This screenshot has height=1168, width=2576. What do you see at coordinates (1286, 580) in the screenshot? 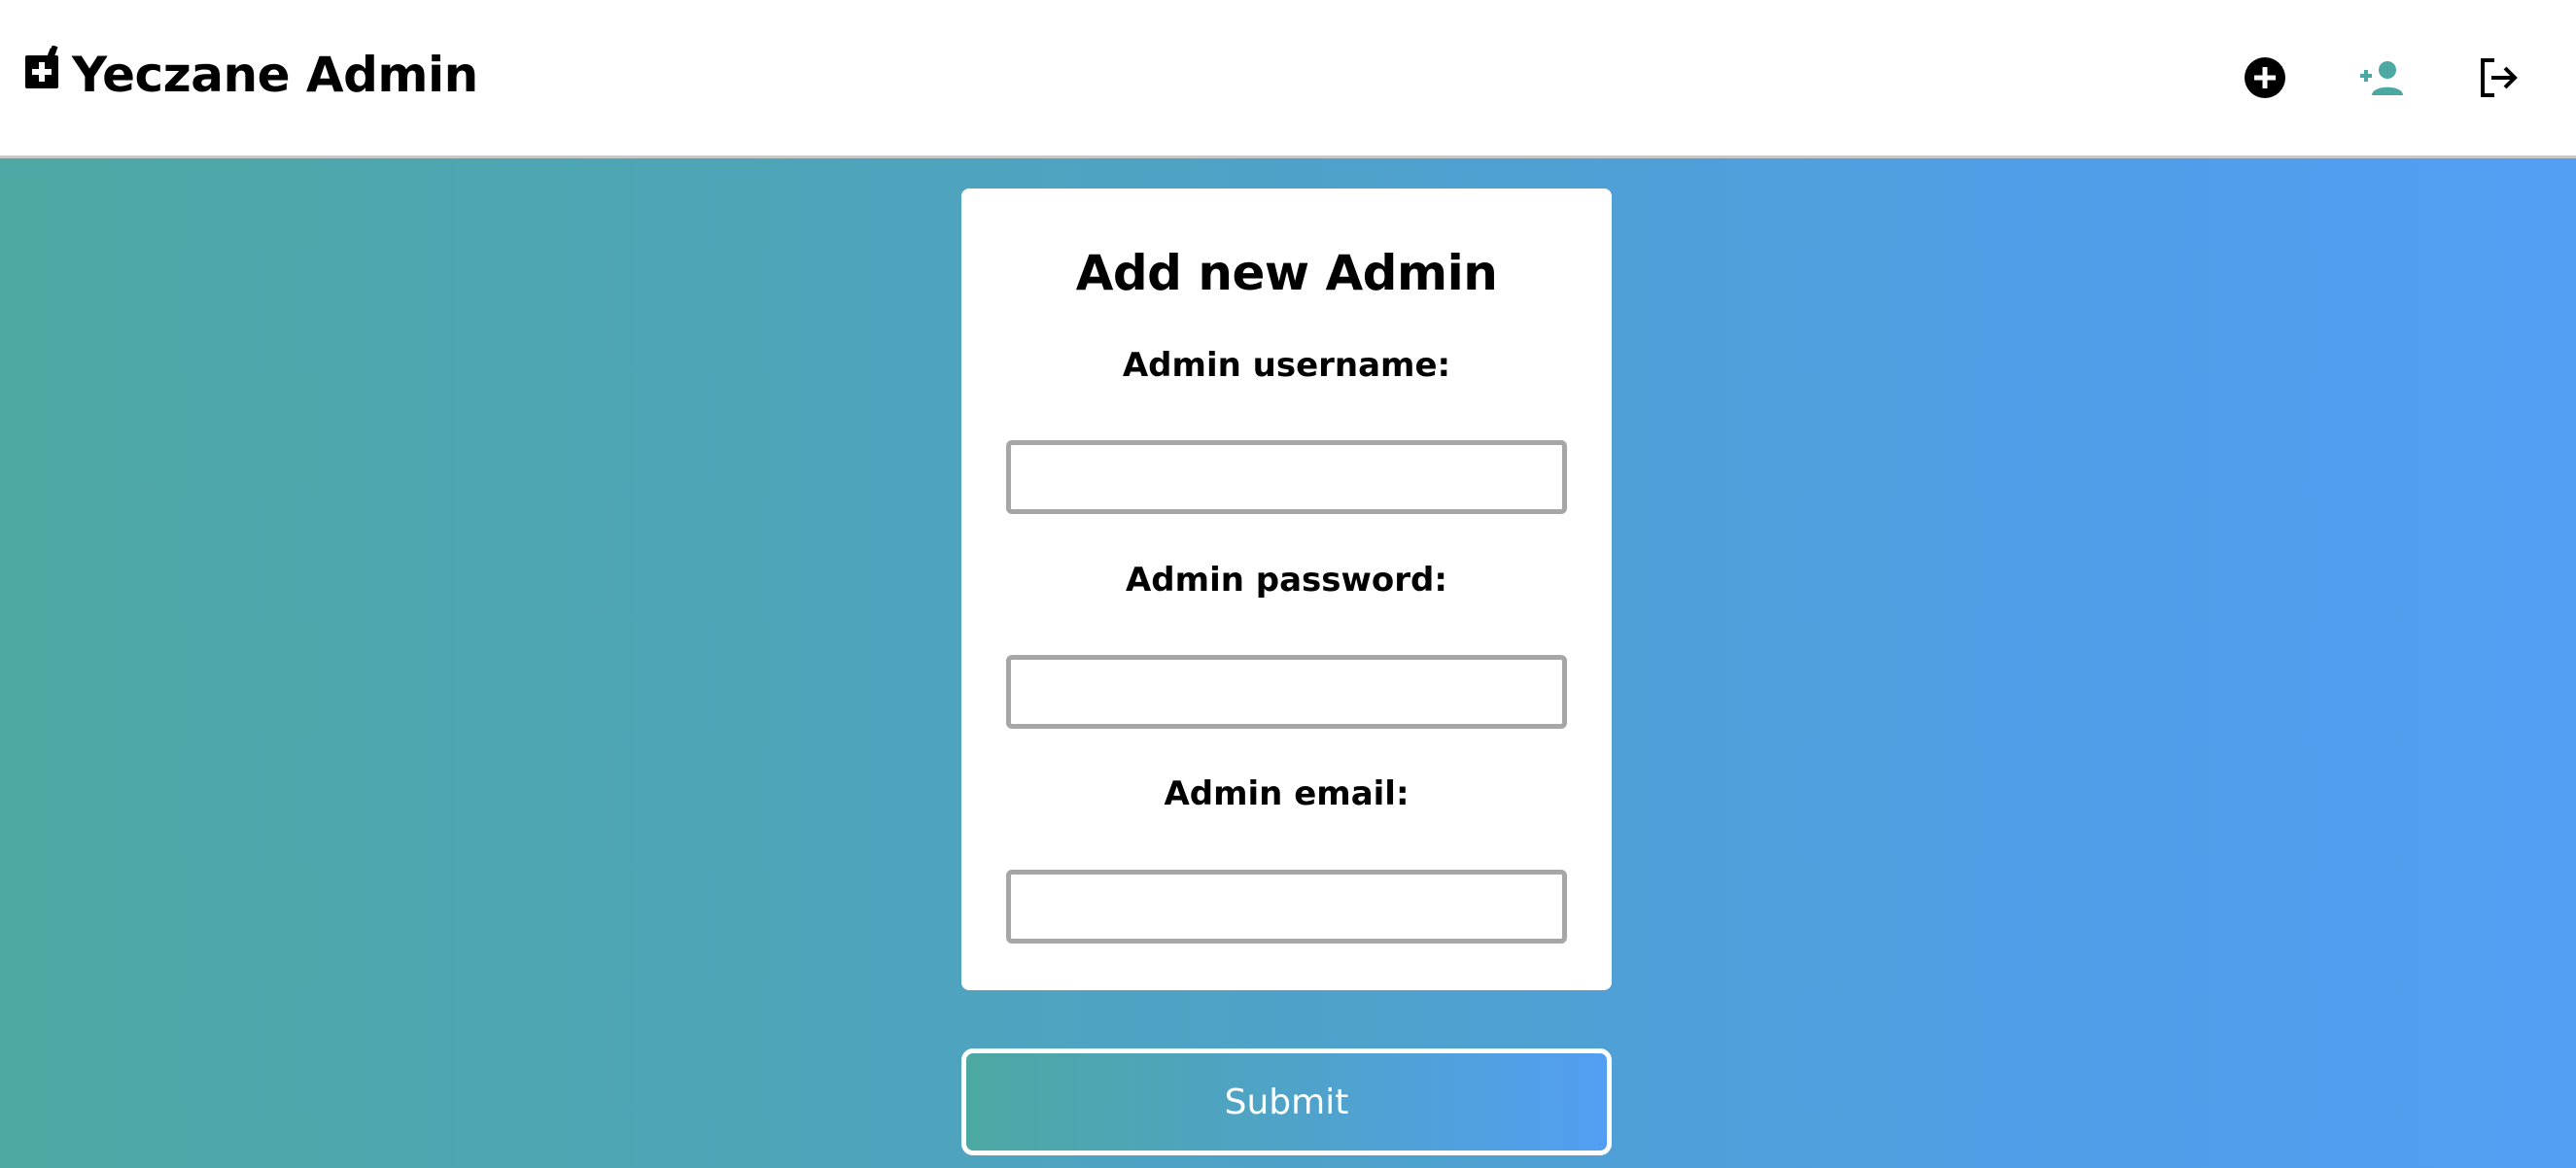
I see `password-label: Admin password:` at bounding box center [1286, 580].